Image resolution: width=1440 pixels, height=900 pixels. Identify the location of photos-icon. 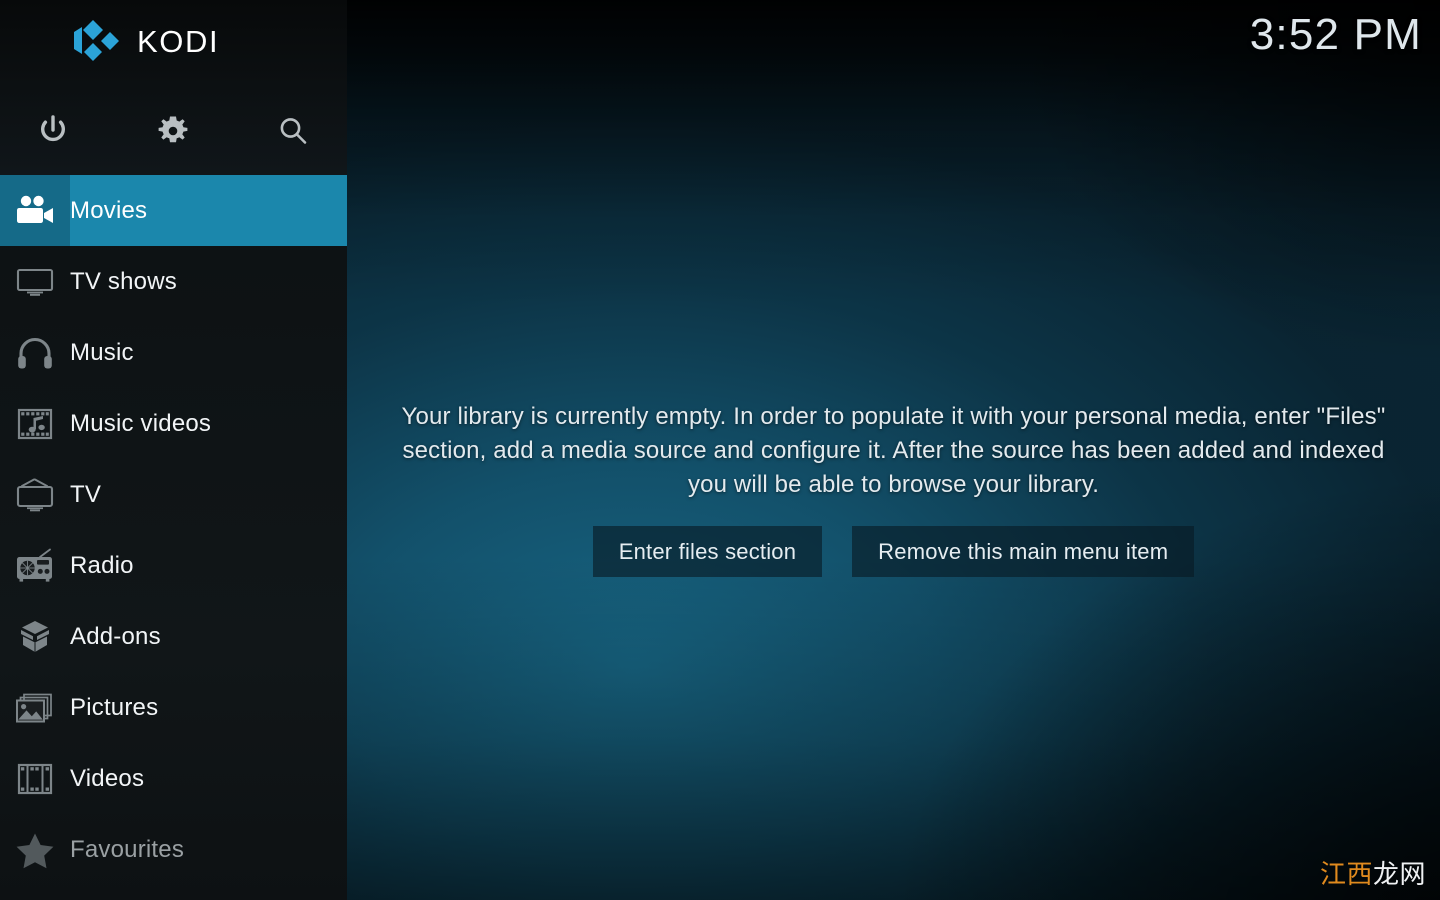
(34, 707).